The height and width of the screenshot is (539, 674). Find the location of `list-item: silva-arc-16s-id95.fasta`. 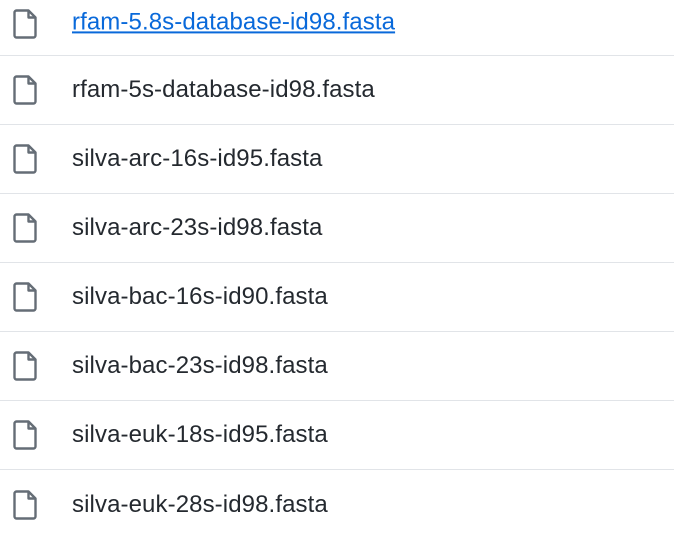

list-item: silva-arc-16s-id95.fasta is located at coordinates (337, 159).